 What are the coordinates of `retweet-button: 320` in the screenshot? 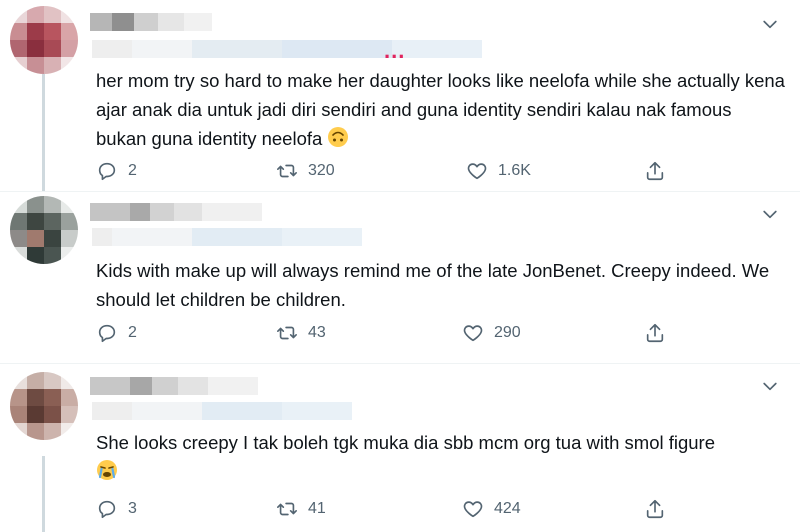 It's located at (305, 171).